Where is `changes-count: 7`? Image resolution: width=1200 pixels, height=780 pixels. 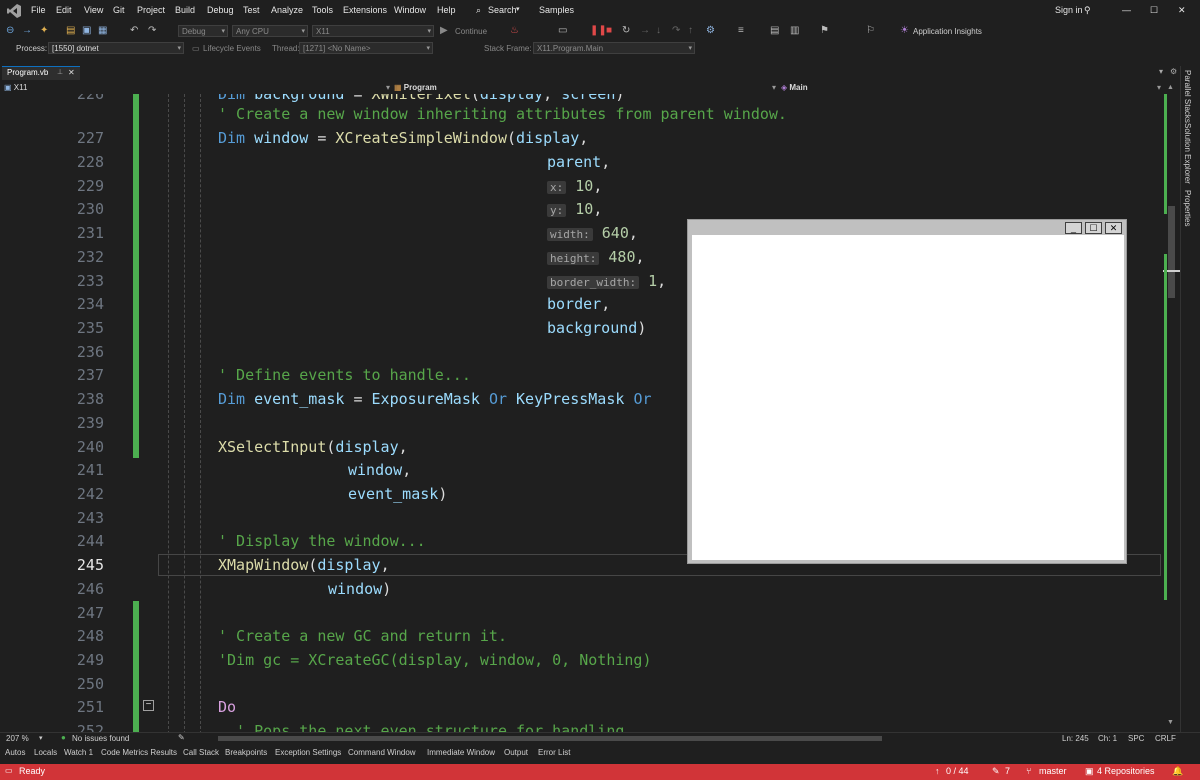
changes-count: 7 is located at coordinates (1007, 771).